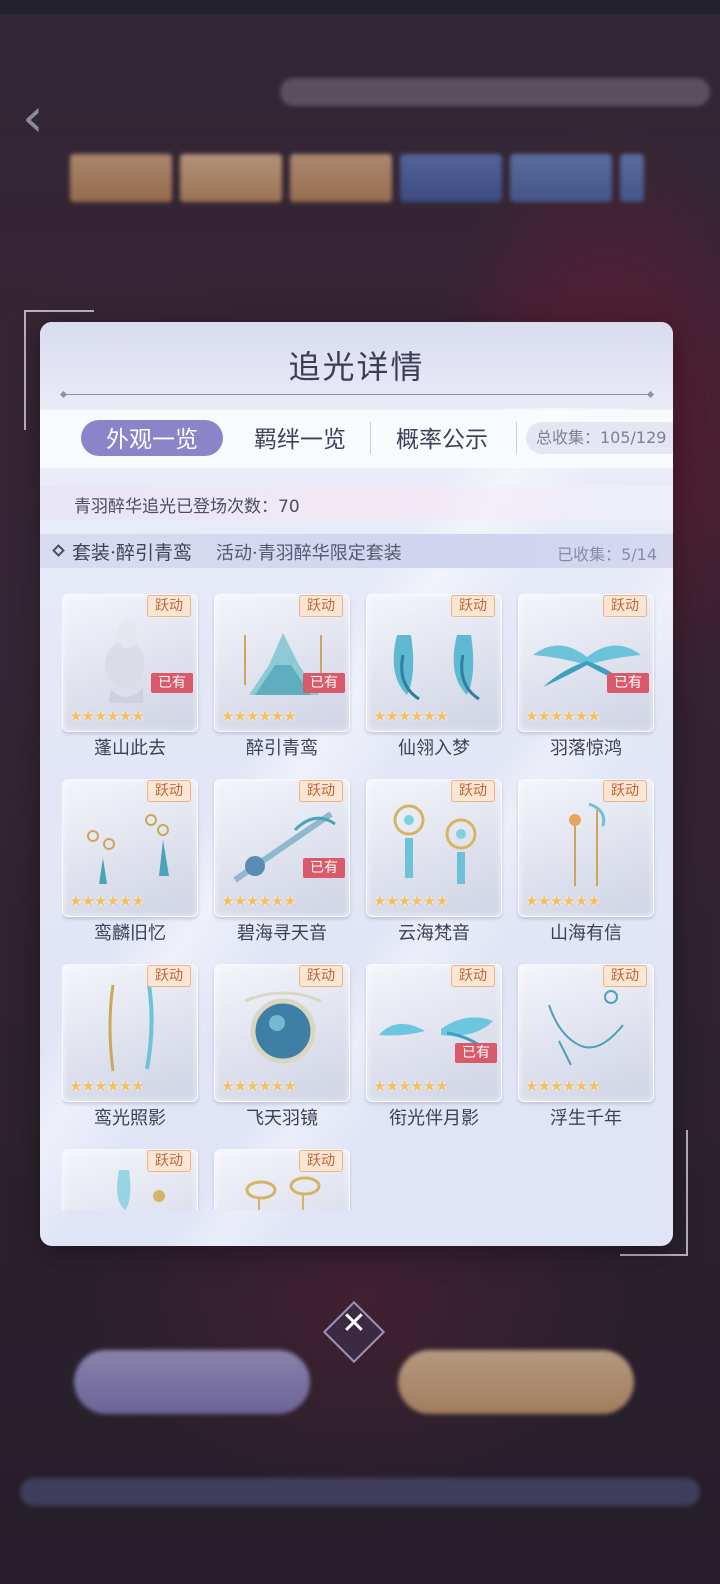  I want to click on item-name: 鸾光照影, so click(130, 1118).